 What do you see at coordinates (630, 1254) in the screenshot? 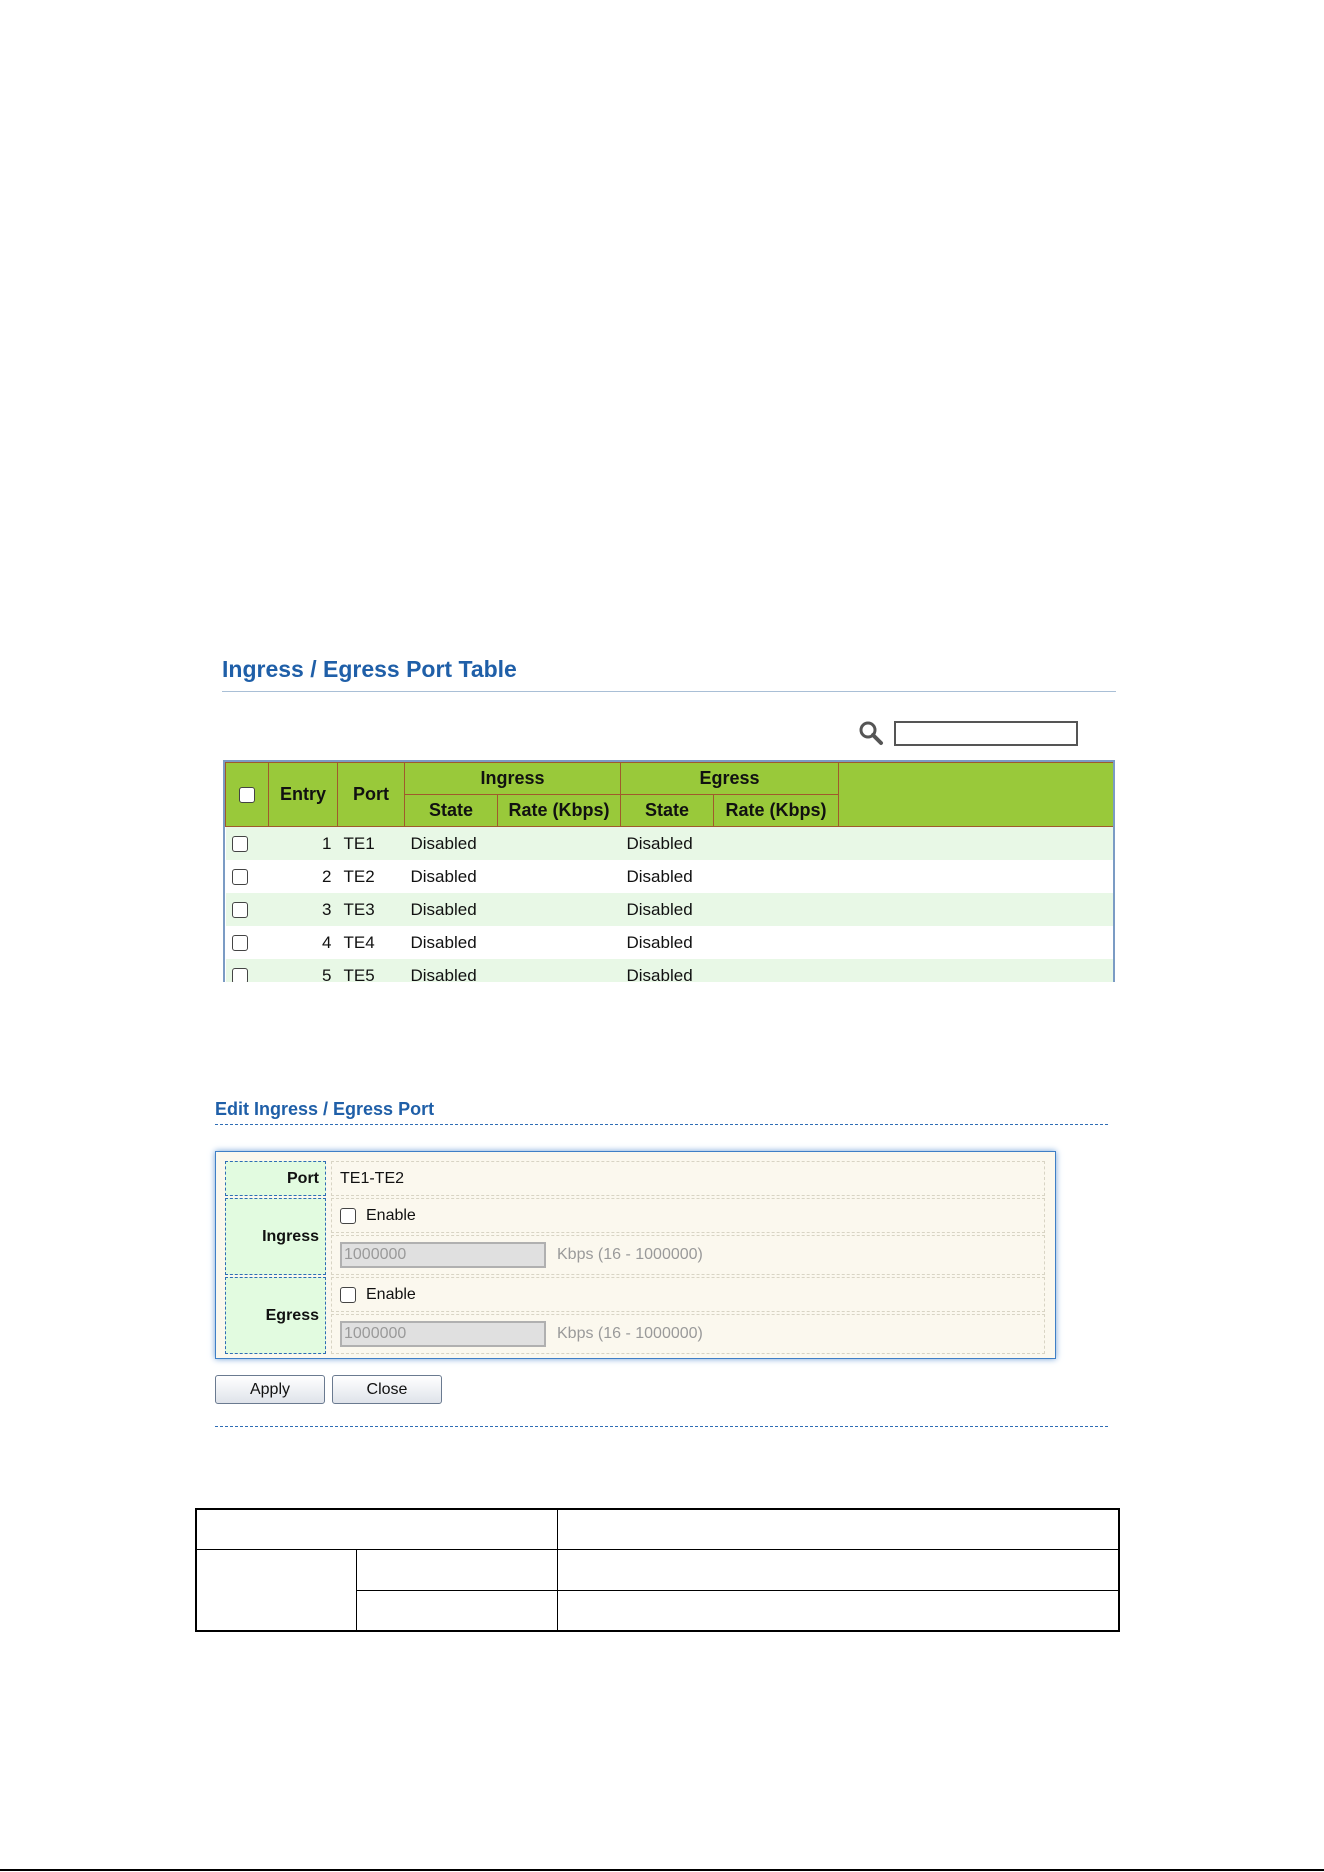
I see `ingress-rate-unit: Kbps (16 - 1000000)` at bounding box center [630, 1254].